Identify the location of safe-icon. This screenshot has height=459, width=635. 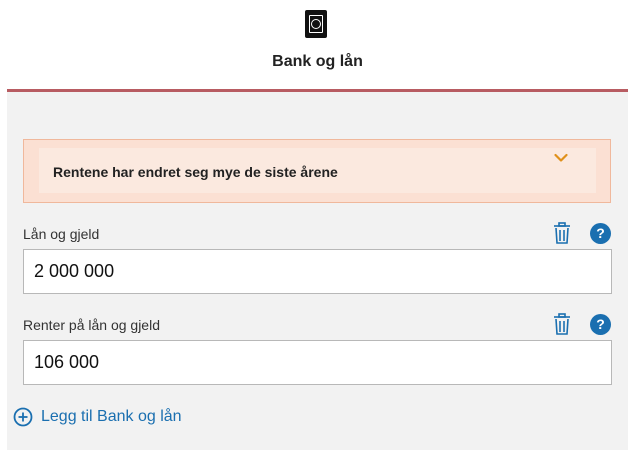
(316, 24).